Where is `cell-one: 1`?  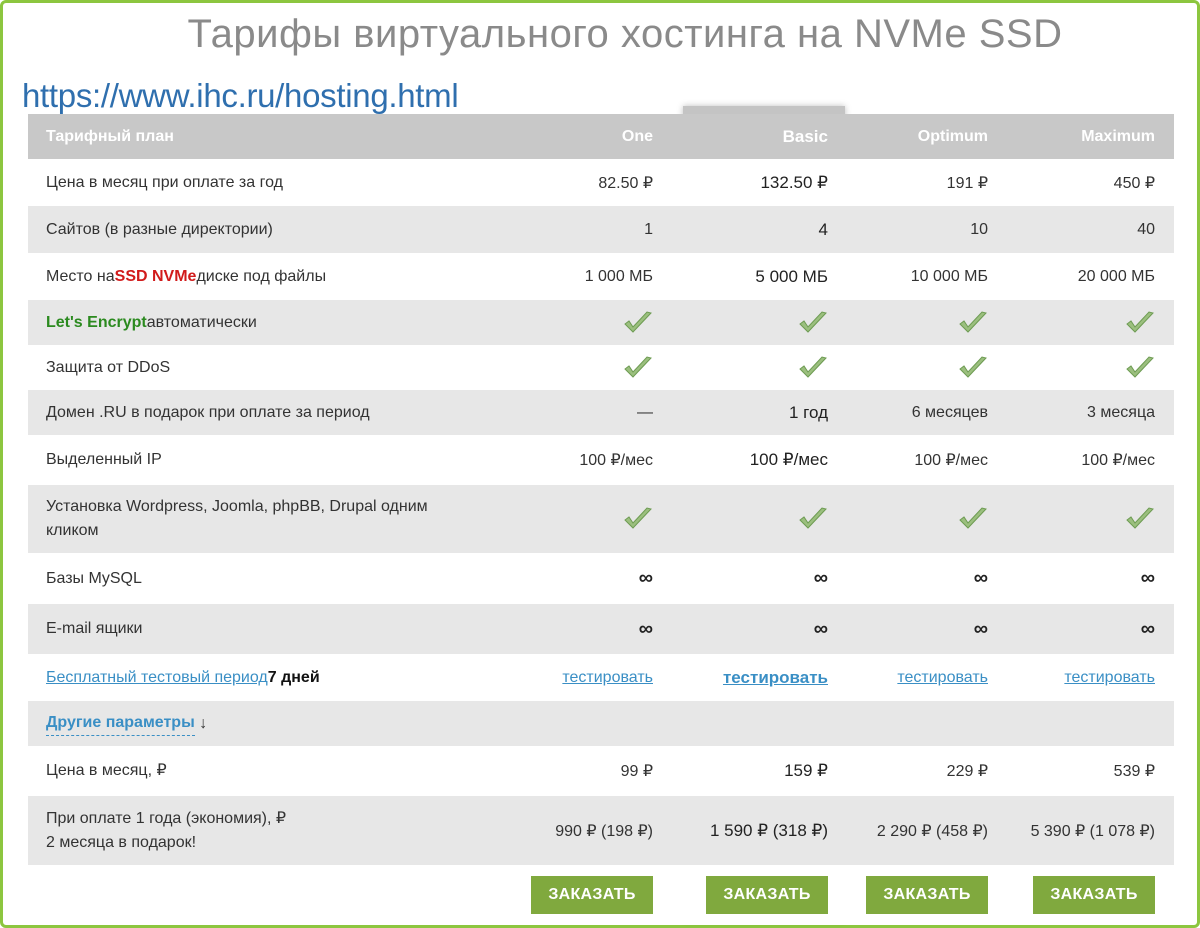 cell-one: 1 is located at coordinates (648, 229).